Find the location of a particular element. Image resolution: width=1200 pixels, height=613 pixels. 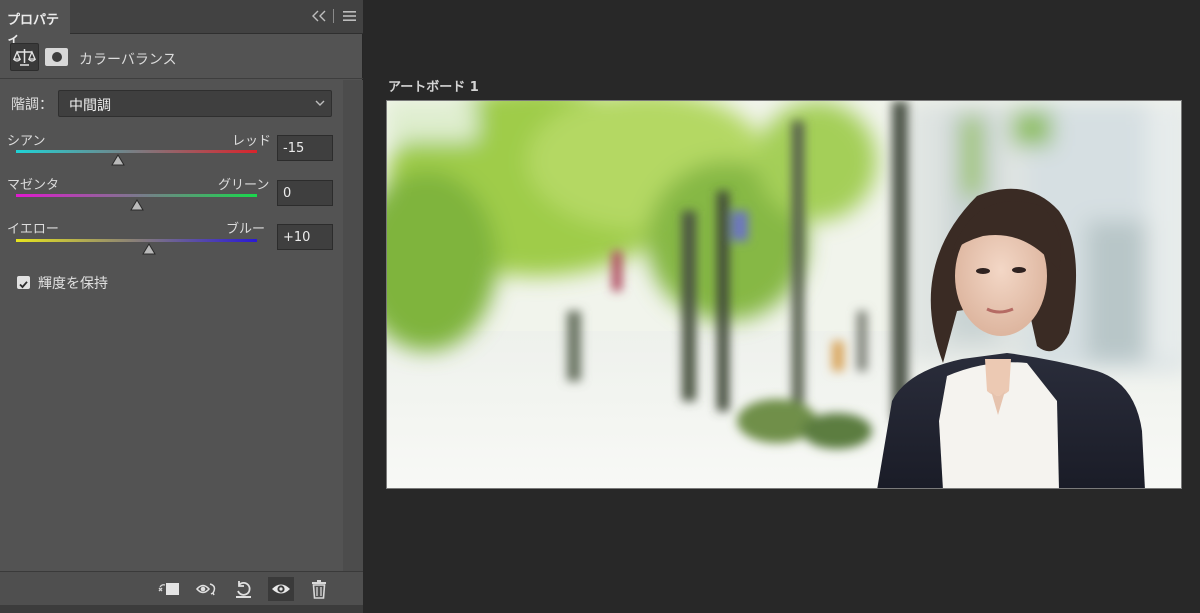

adjustment-title: カラーバランス is located at coordinates (128, 60).